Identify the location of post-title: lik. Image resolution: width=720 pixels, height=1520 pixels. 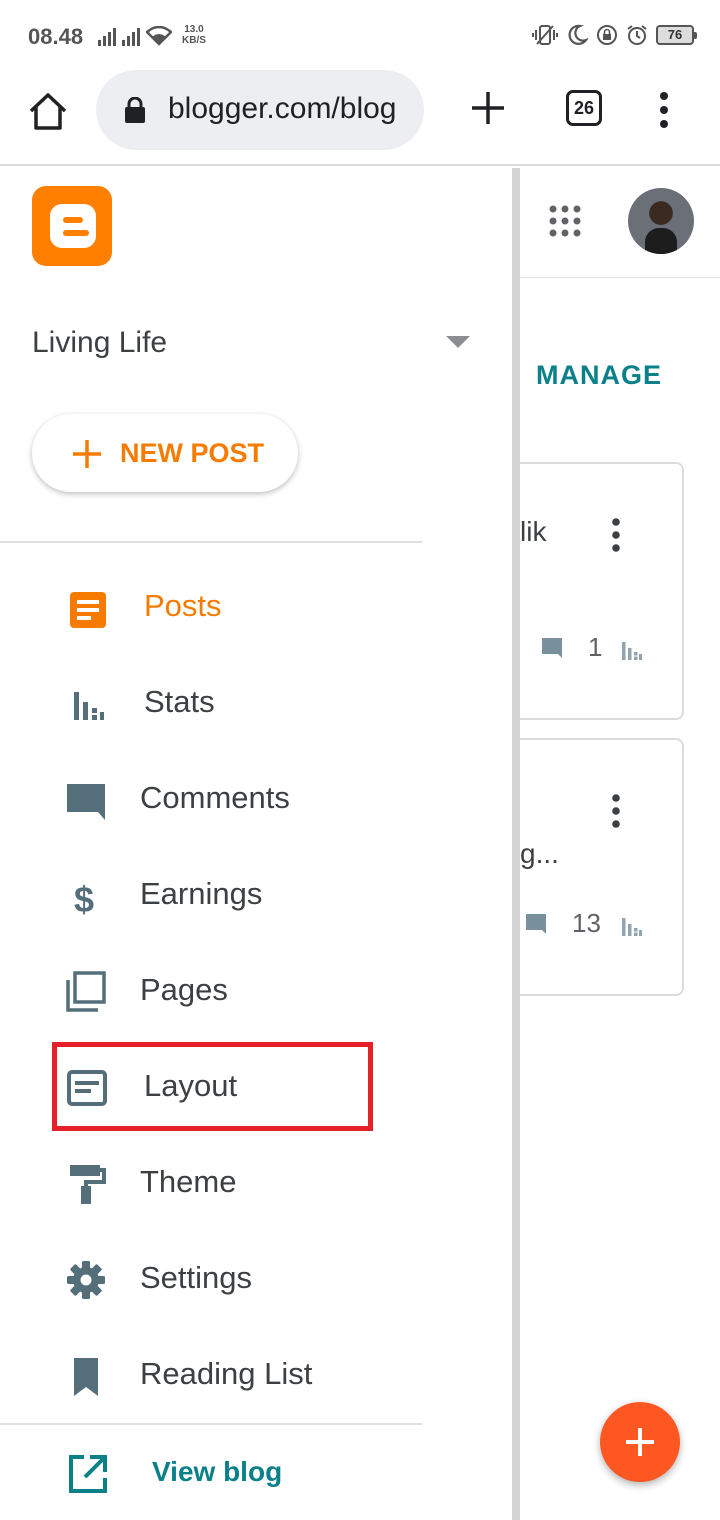
(533, 531).